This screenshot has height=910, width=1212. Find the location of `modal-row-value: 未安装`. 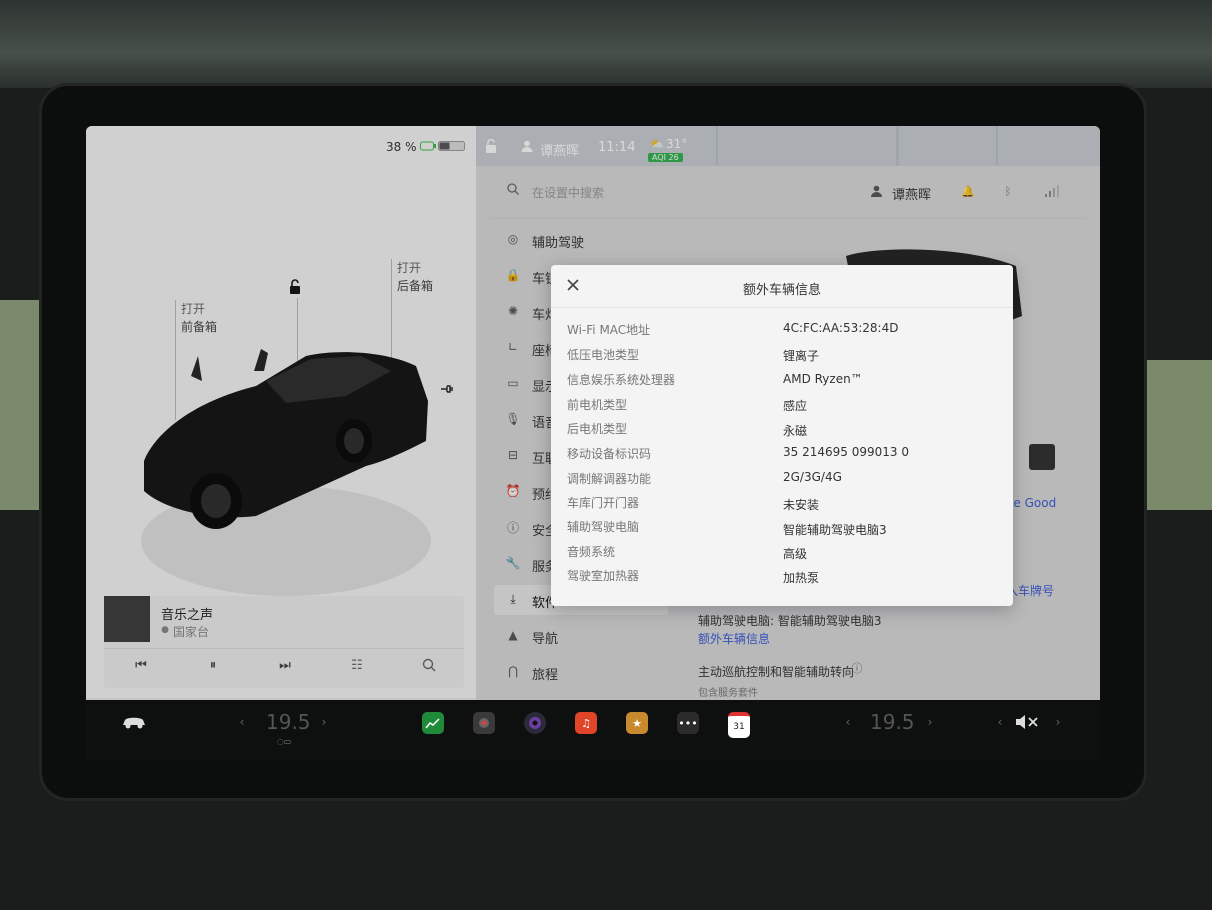

modal-row-value: 未安装 is located at coordinates (801, 505).